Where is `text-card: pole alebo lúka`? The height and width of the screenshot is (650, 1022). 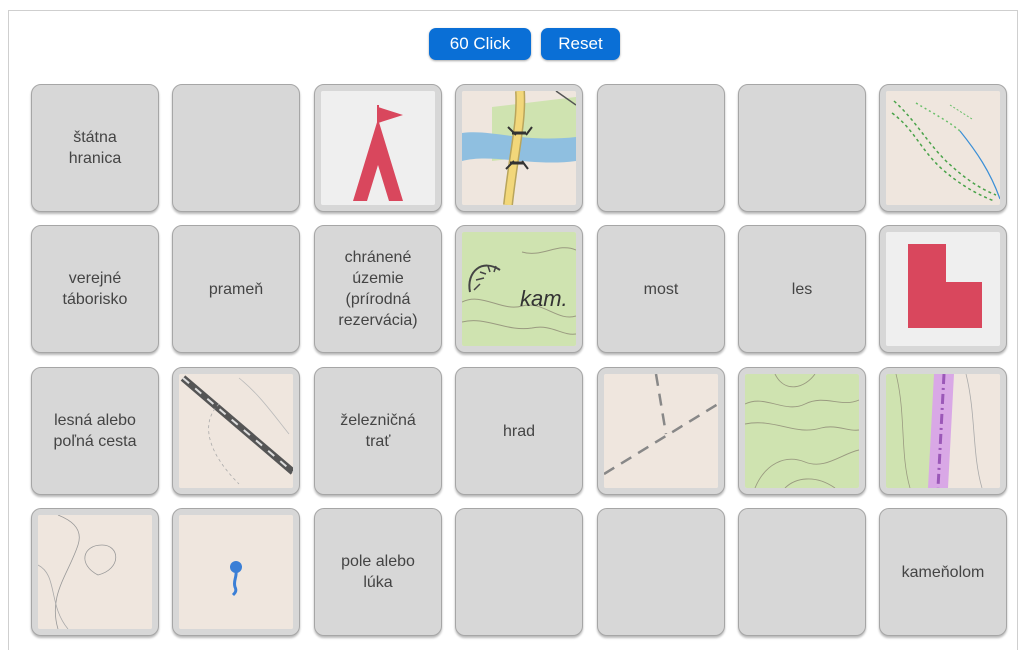 text-card: pole alebo lúka is located at coordinates (378, 572).